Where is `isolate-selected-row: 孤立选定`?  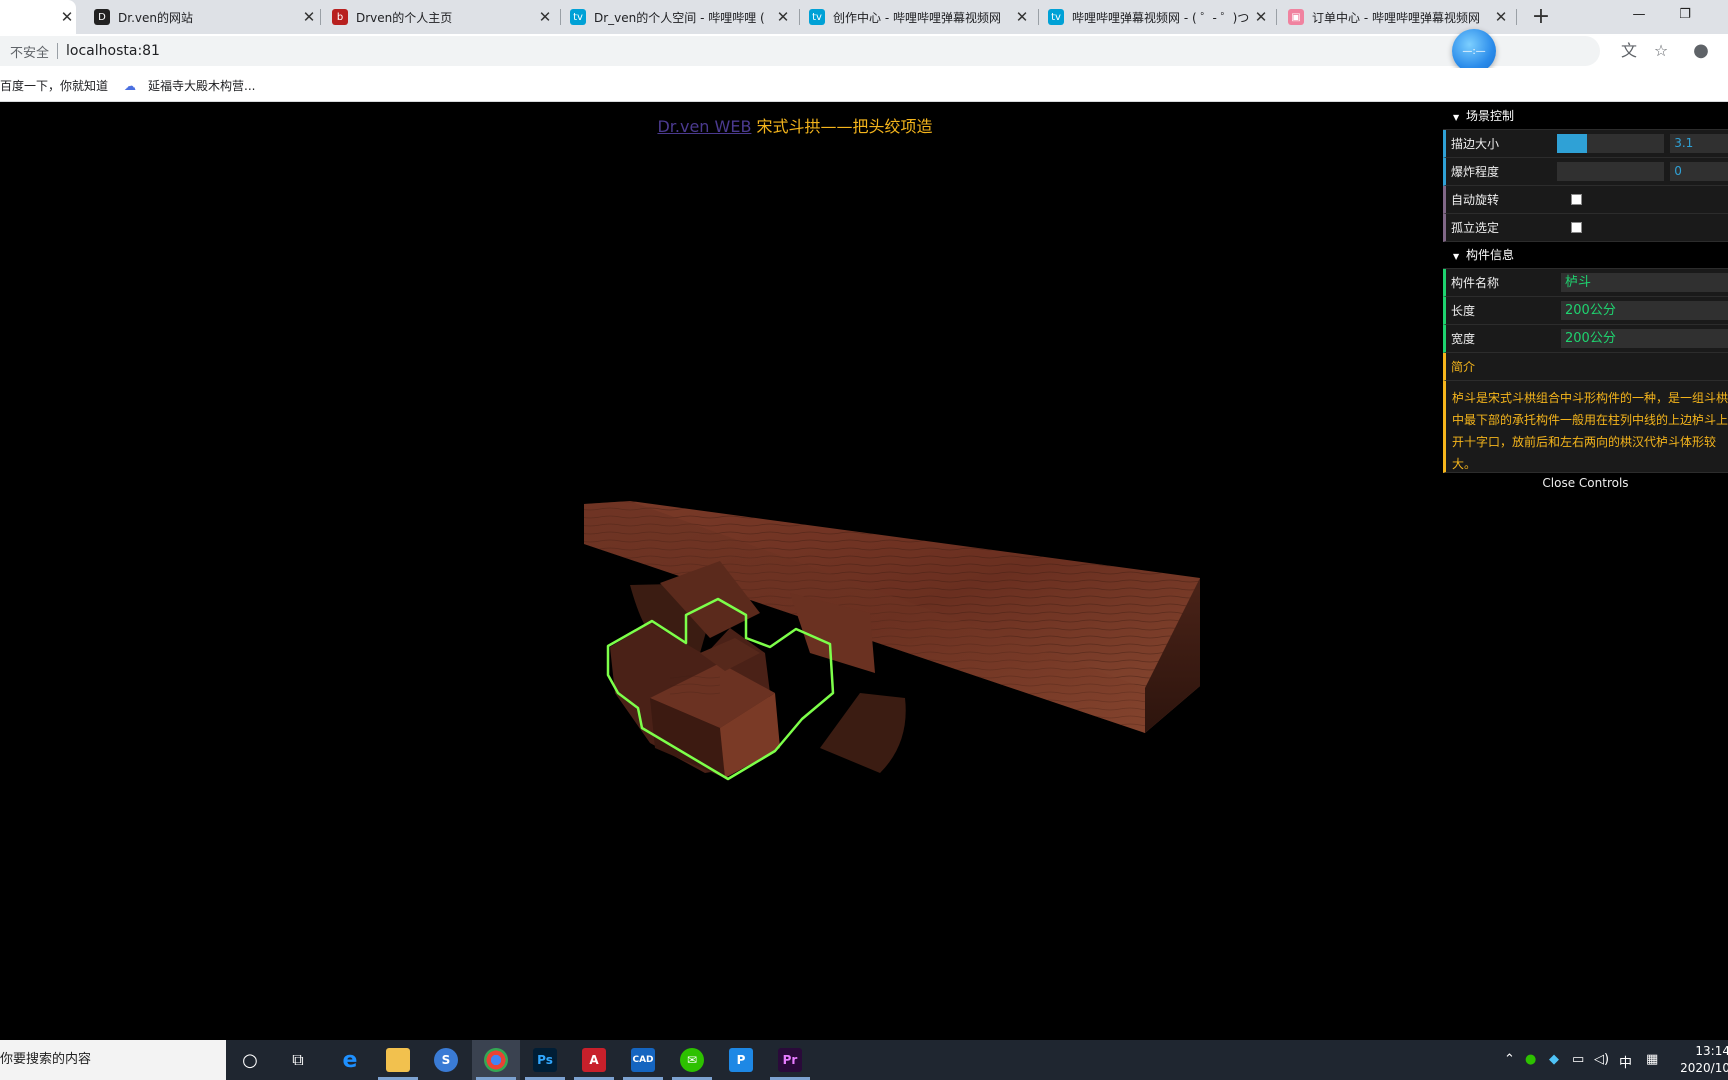 isolate-selected-row: 孤立选定 is located at coordinates (1585, 228).